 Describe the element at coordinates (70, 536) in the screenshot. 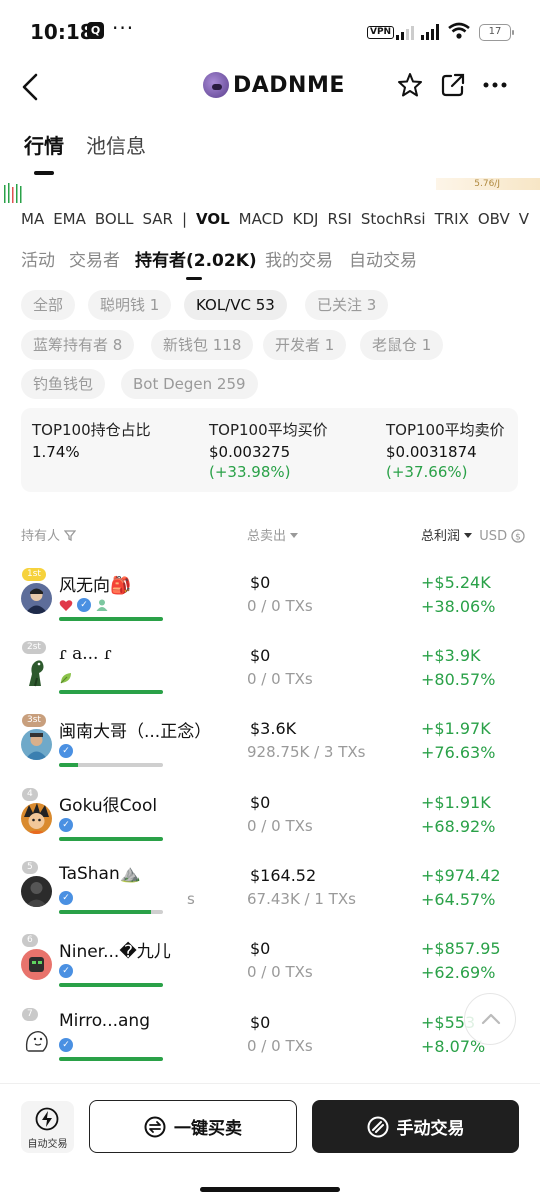

I see `filter-icon` at that location.